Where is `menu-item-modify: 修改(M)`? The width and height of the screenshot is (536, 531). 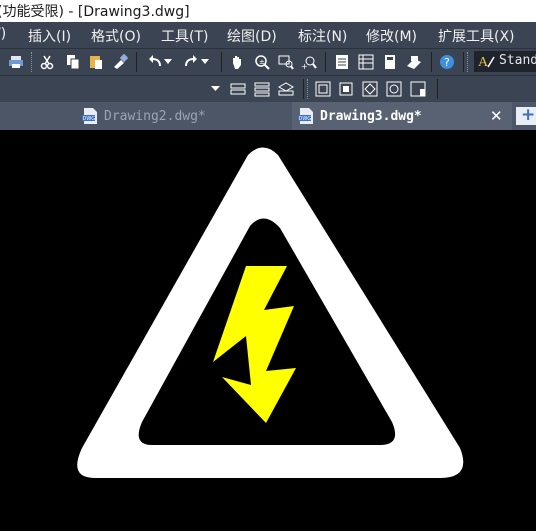
menu-item-modify: 修改(M) is located at coordinates (391, 36).